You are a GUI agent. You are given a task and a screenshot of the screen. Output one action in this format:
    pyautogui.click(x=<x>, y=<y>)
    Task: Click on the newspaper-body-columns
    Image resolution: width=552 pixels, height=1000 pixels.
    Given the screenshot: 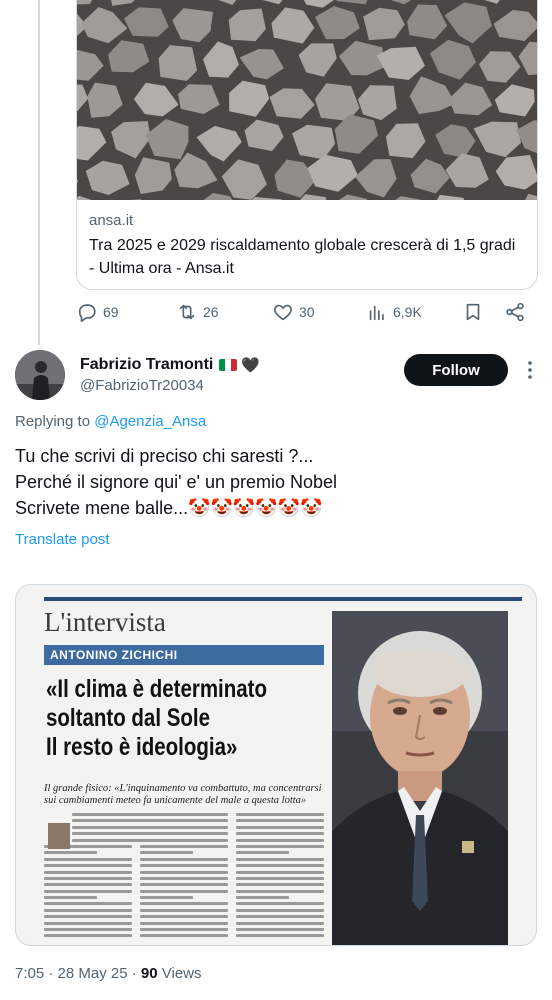 What is the action you would take?
    pyautogui.click(x=186, y=879)
    